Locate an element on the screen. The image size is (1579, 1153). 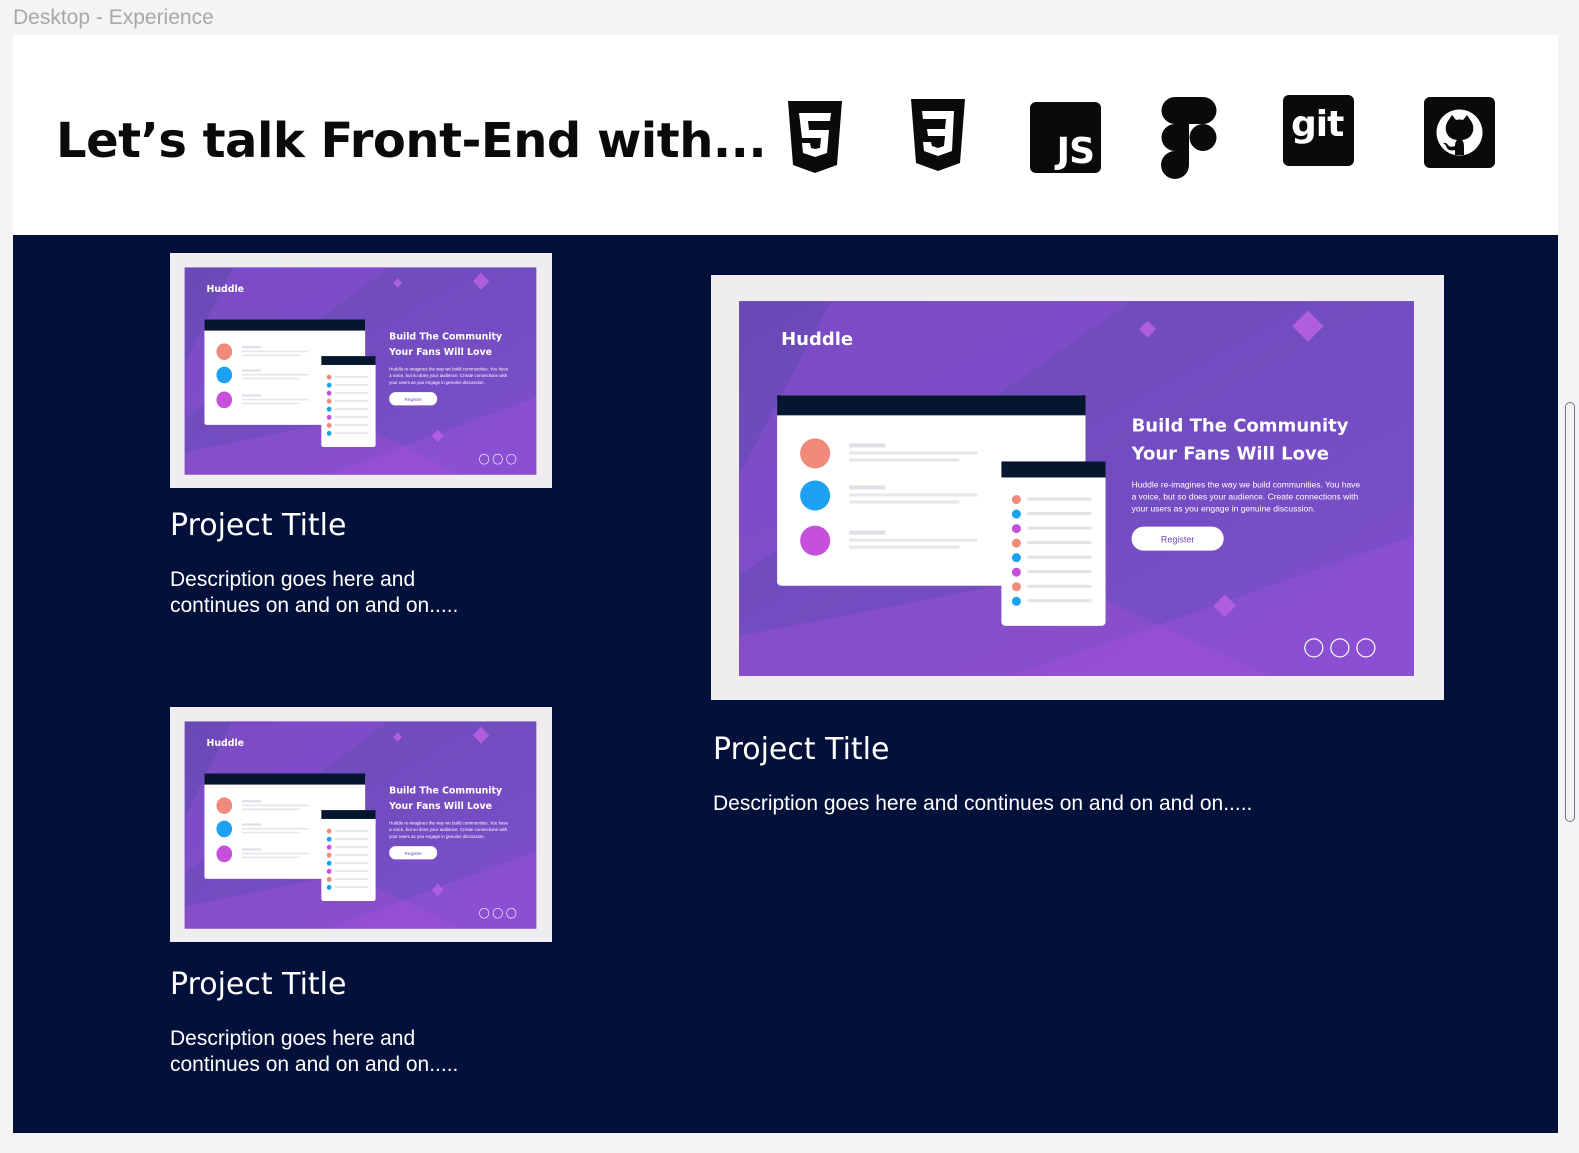
frame-label: Desktop - Experience is located at coordinates (113, 17).